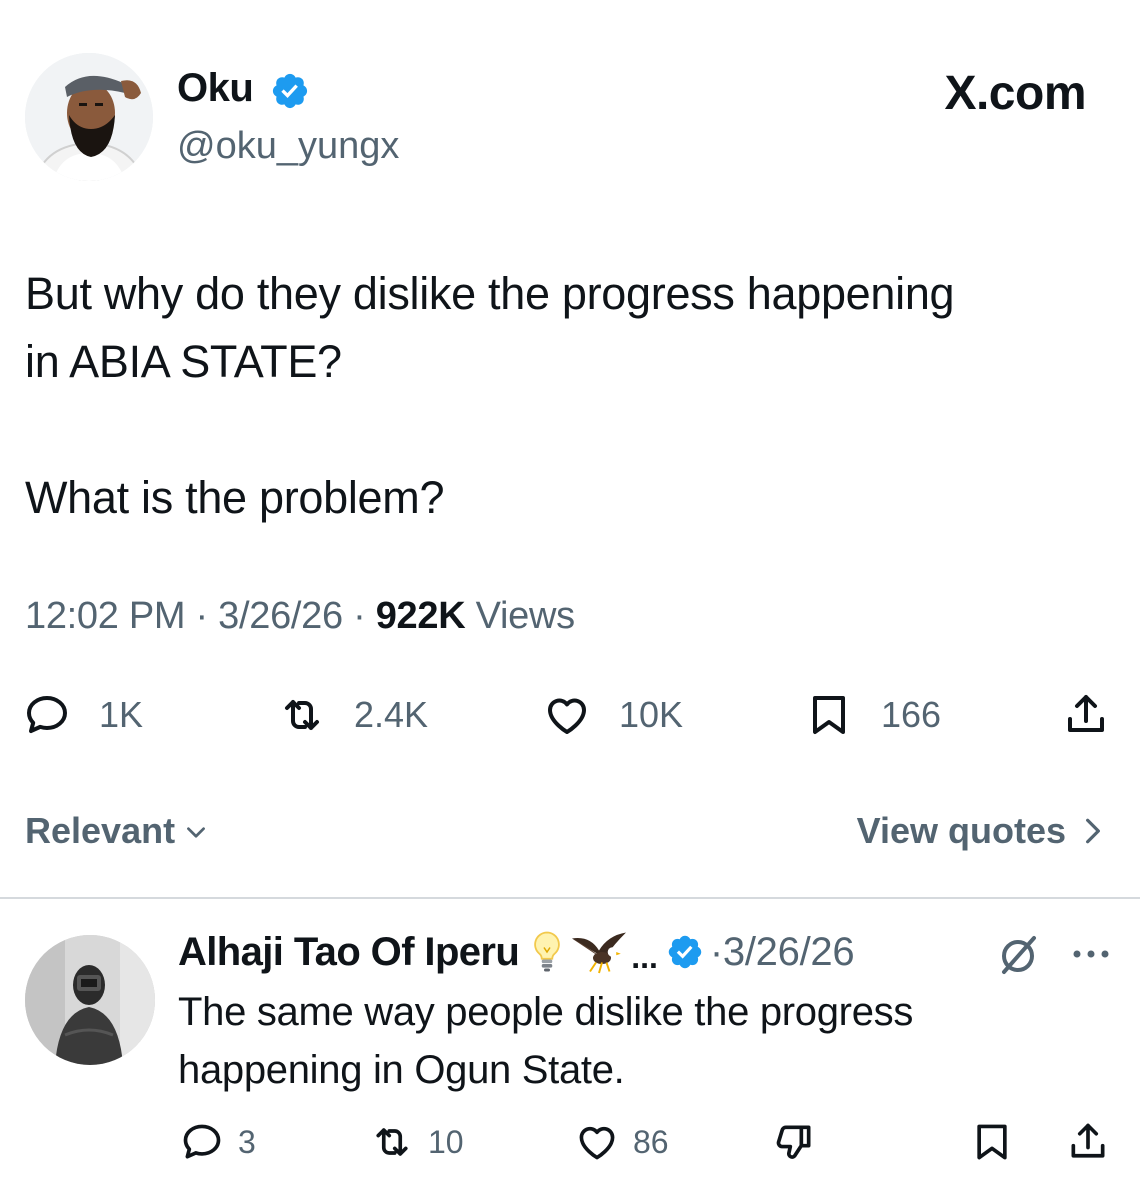 The image size is (1140, 1200). Describe the element at coordinates (446, 1141) in the screenshot. I see `reply-repost-count: 10` at that location.